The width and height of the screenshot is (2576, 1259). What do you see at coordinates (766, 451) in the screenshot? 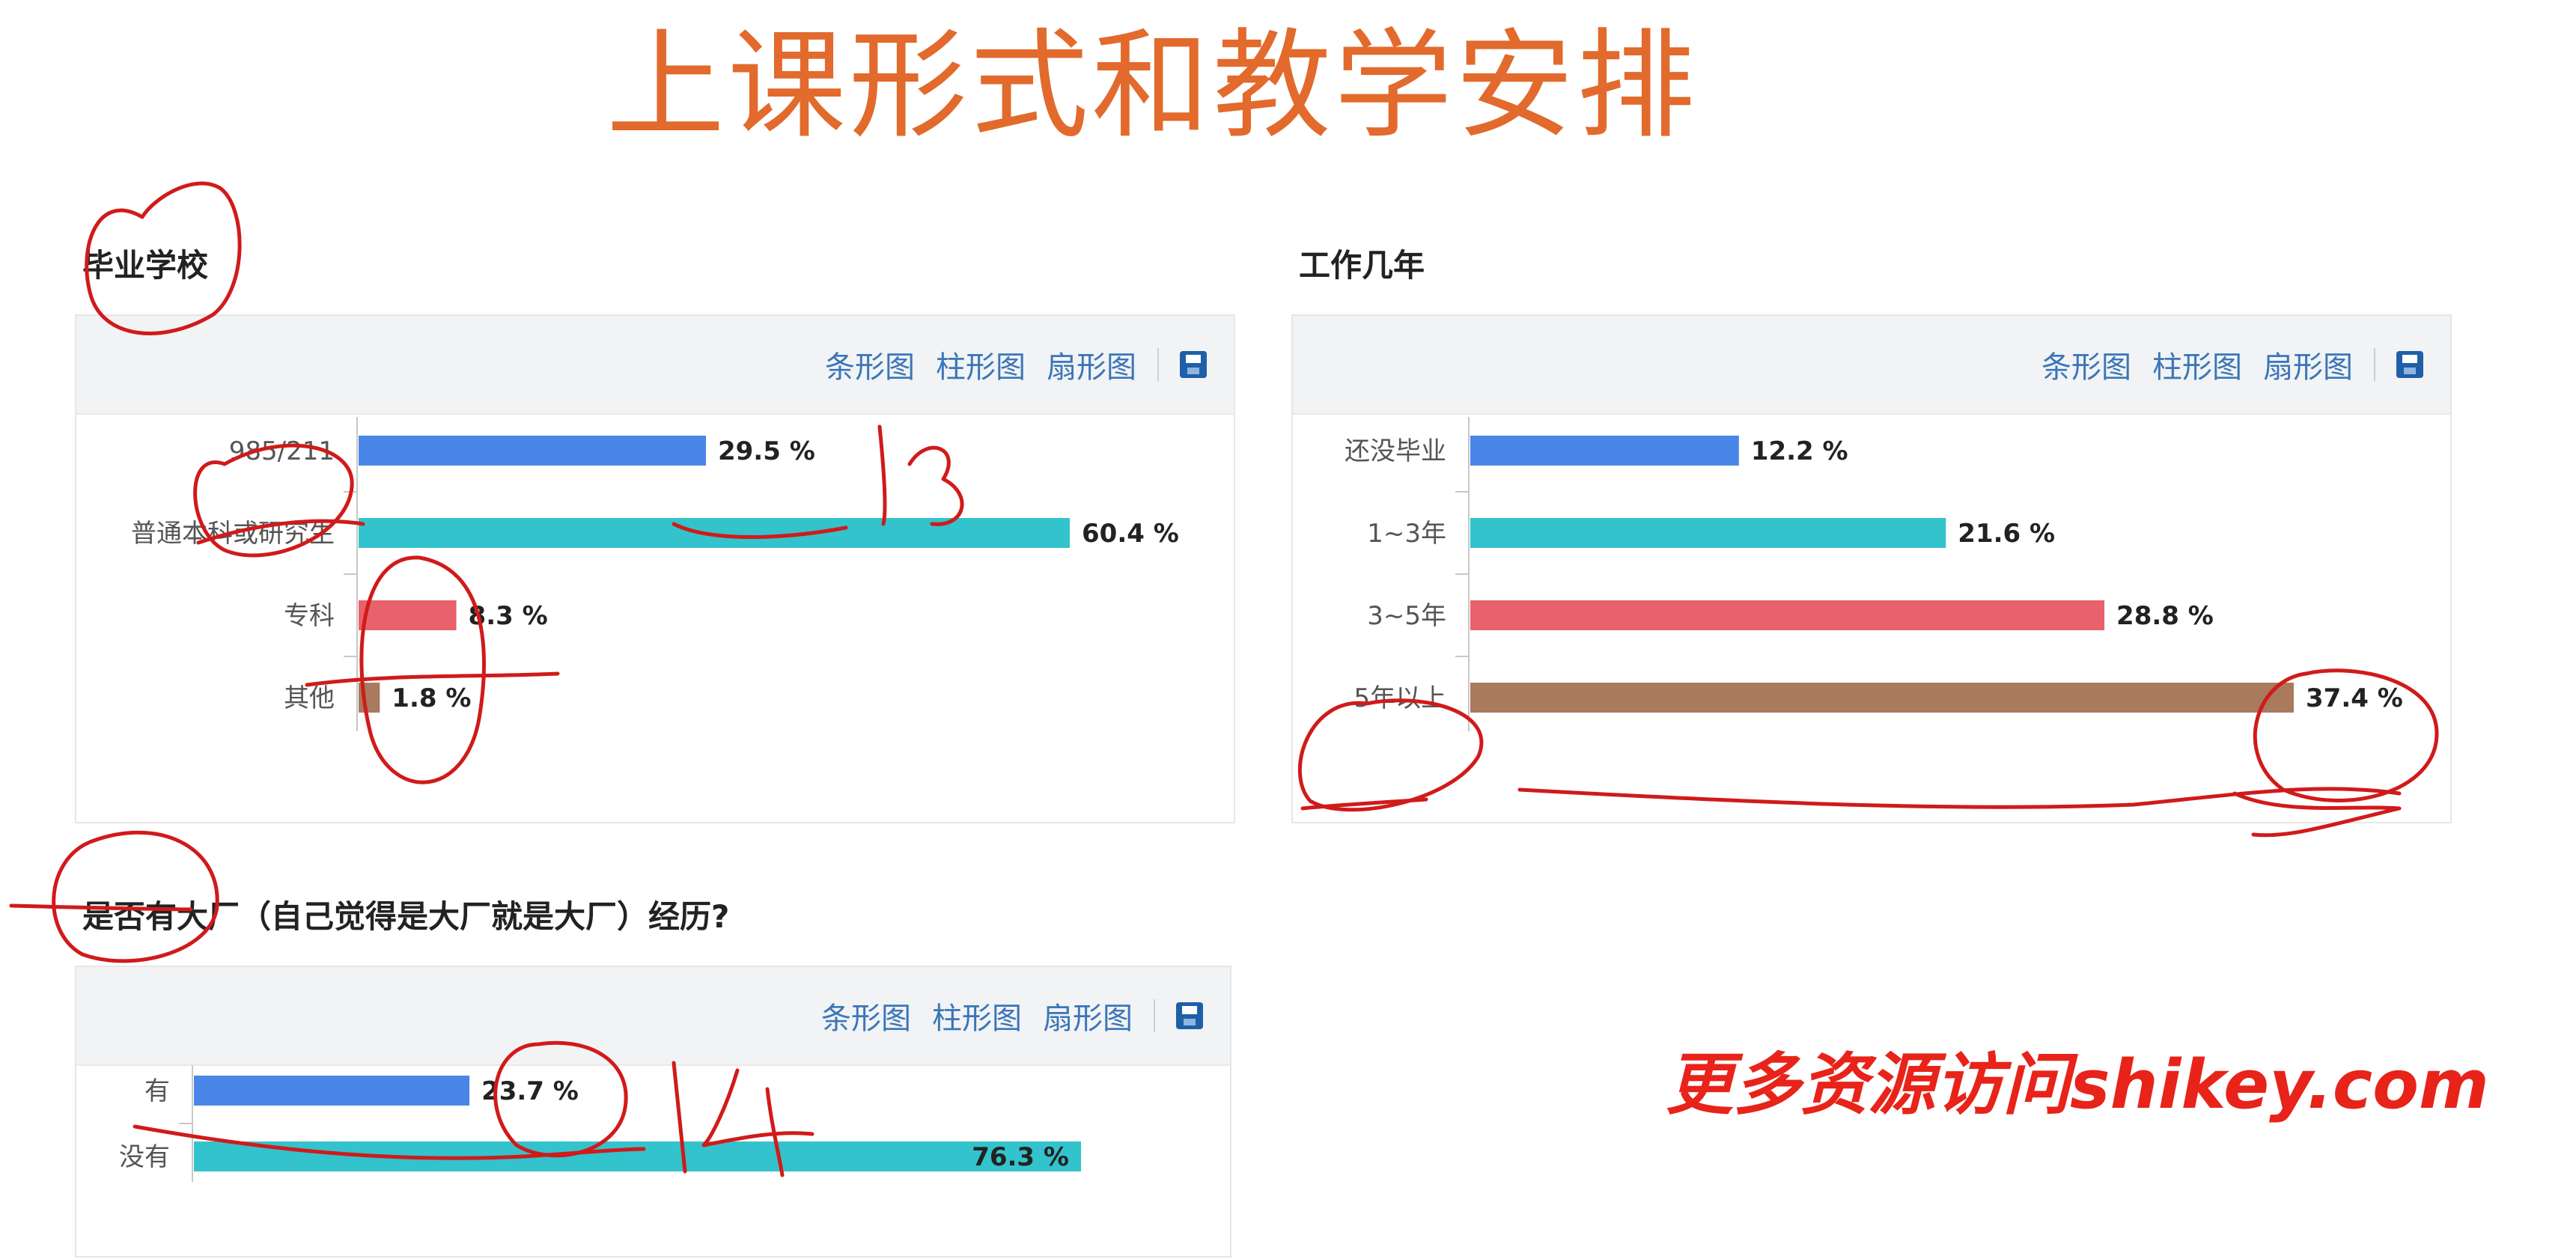
I see `value-label: 29.5 %` at bounding box center [766, 451].